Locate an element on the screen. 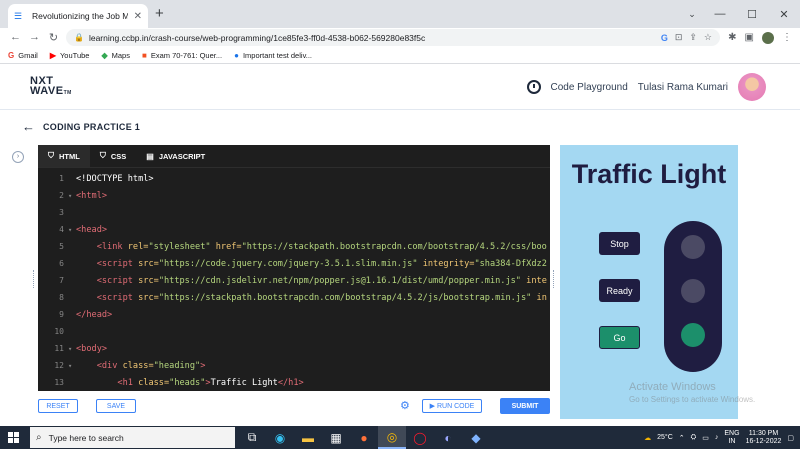 This screenshot has width=800, height=449. go-button: Go is located at coordinates (619, 337).